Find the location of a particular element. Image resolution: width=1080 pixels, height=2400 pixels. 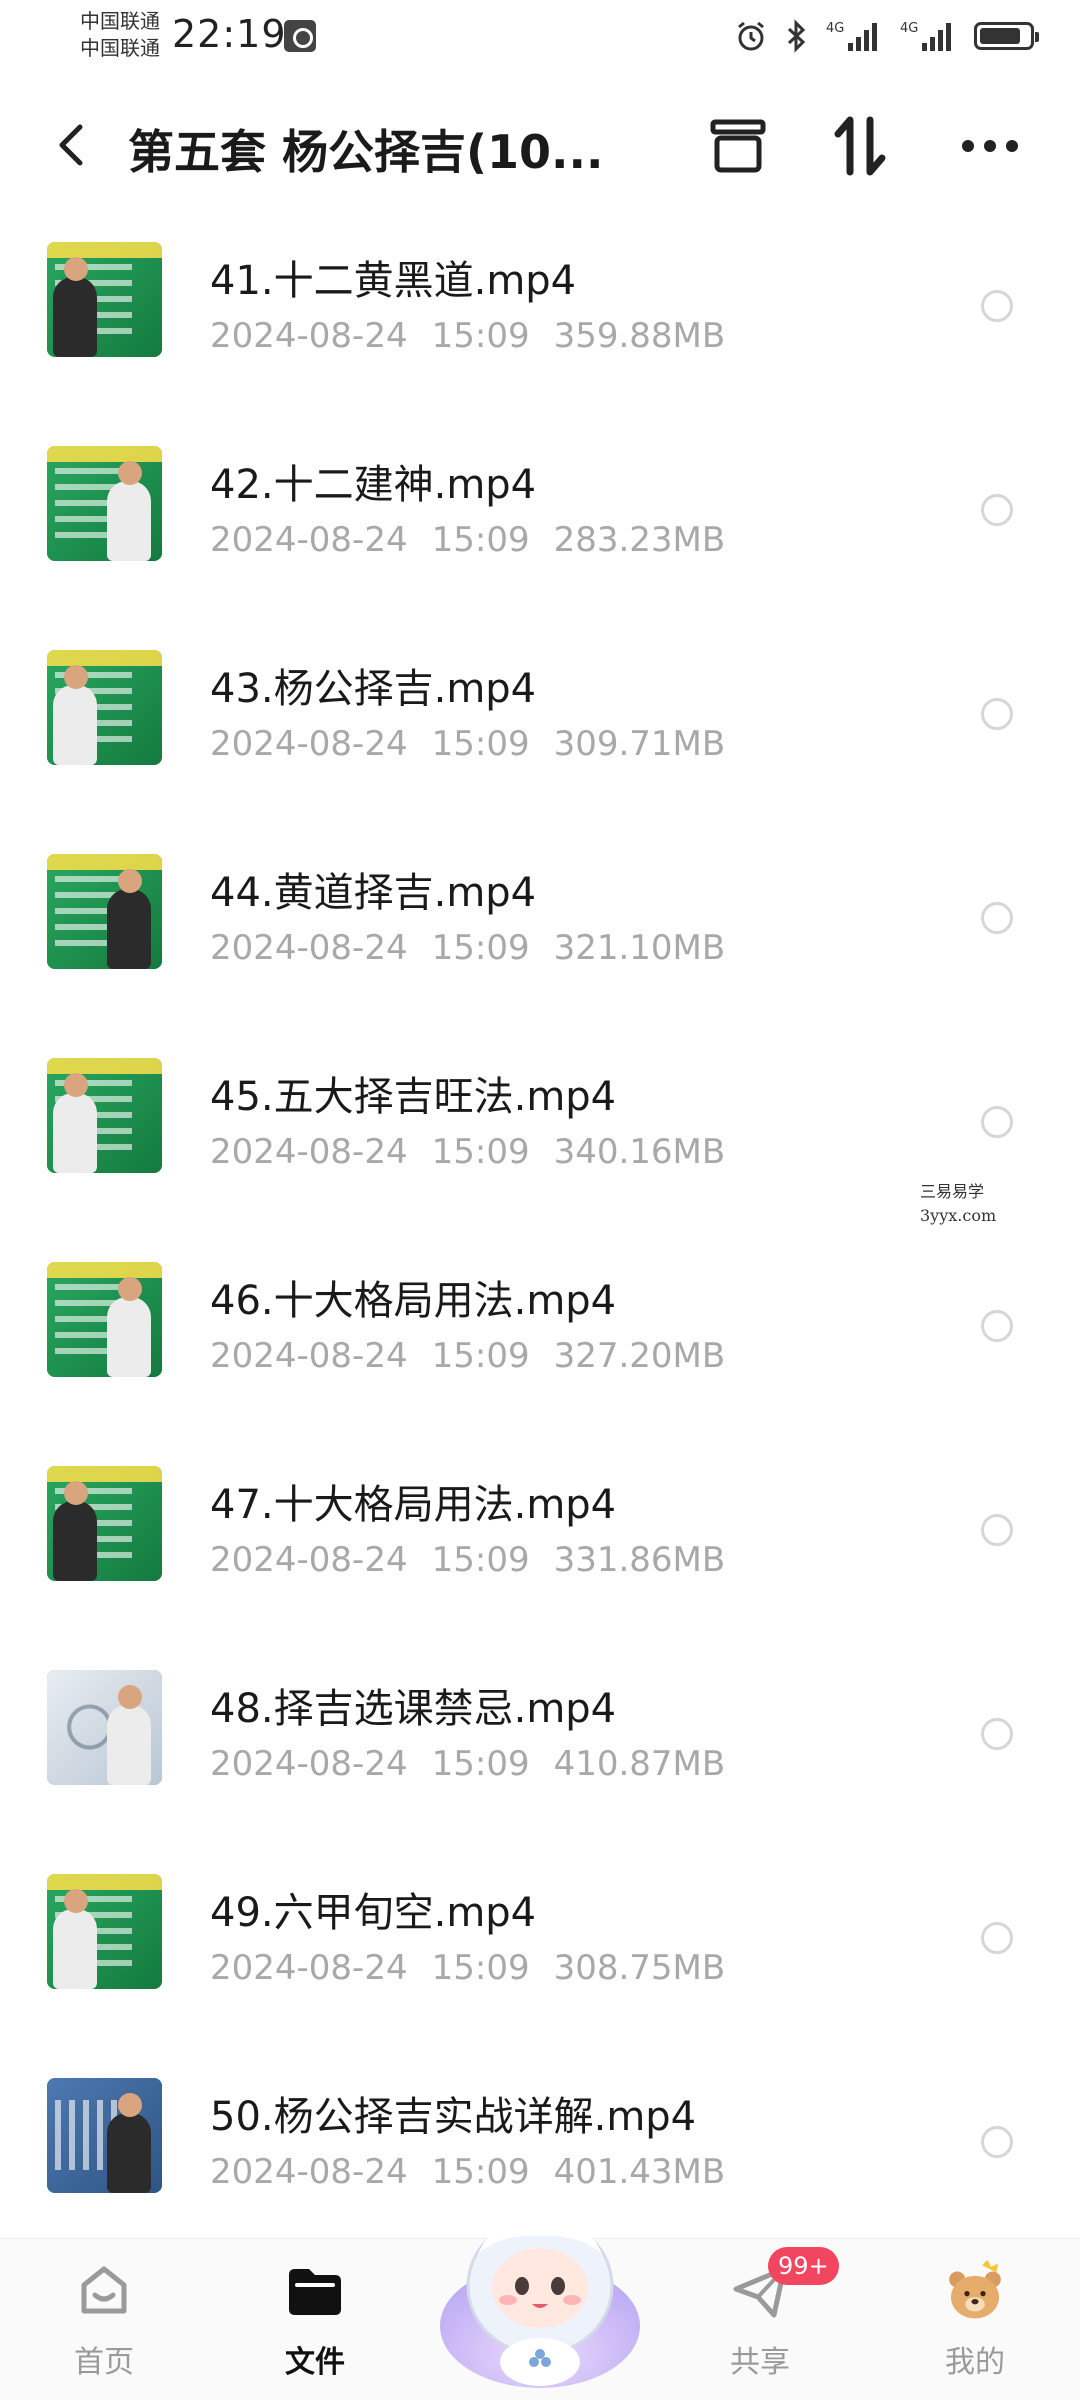

file-meta: 2024-08-24 15:09 327.20MB is located at coordinates (479, 1356).